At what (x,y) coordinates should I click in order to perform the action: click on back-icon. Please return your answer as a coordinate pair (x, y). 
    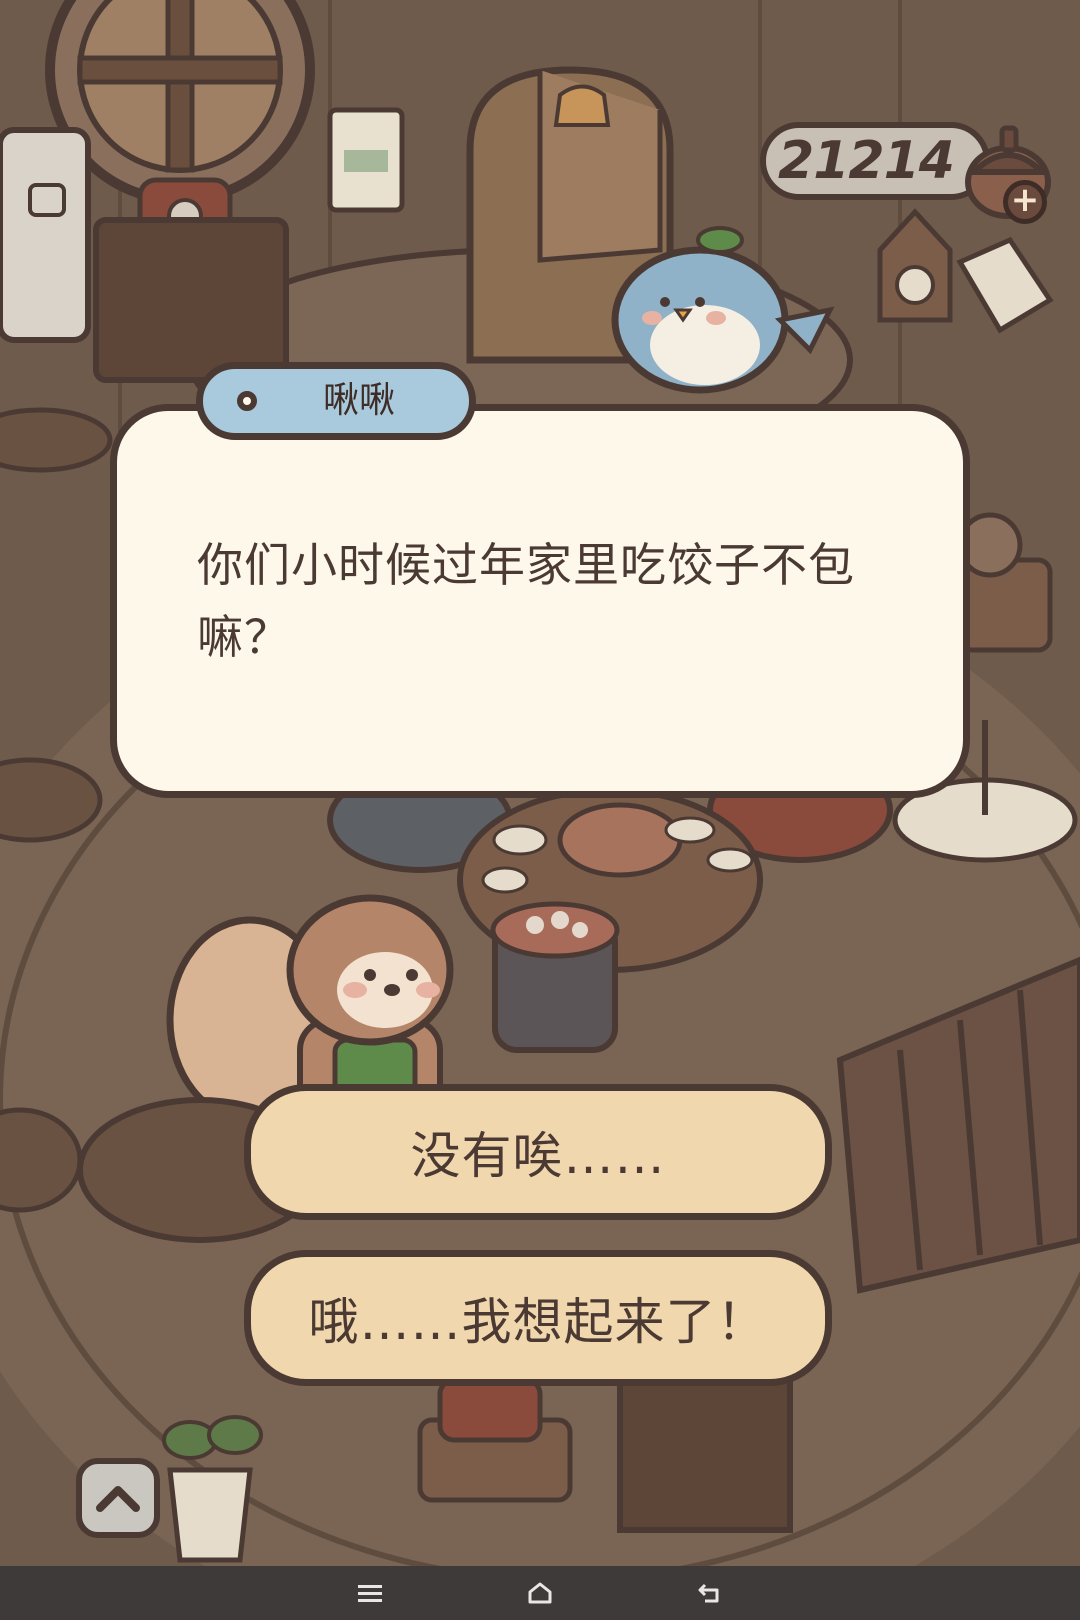
    Looking at the image, I should click on (708, 1593).